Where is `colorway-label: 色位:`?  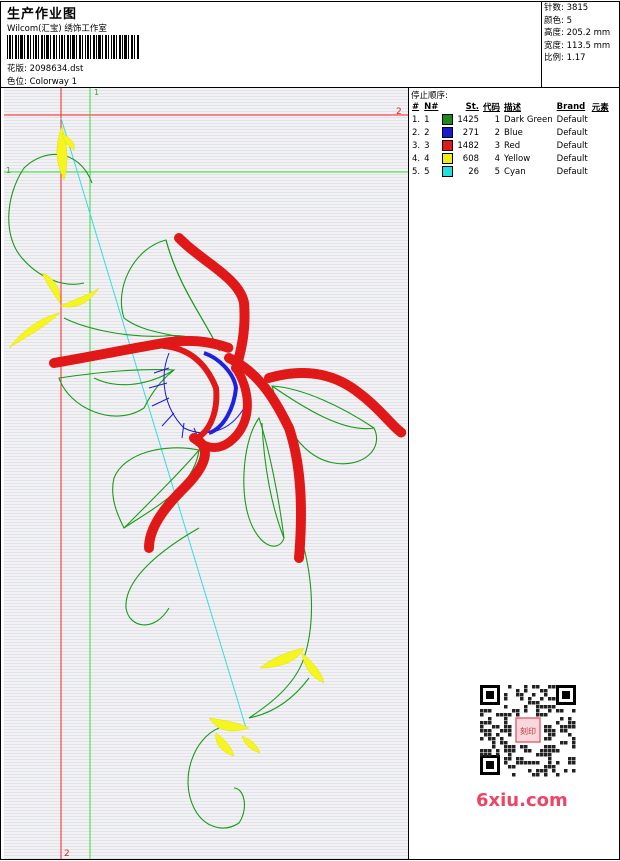
colorway-label: 色位: is located at coordinates (17, 82).